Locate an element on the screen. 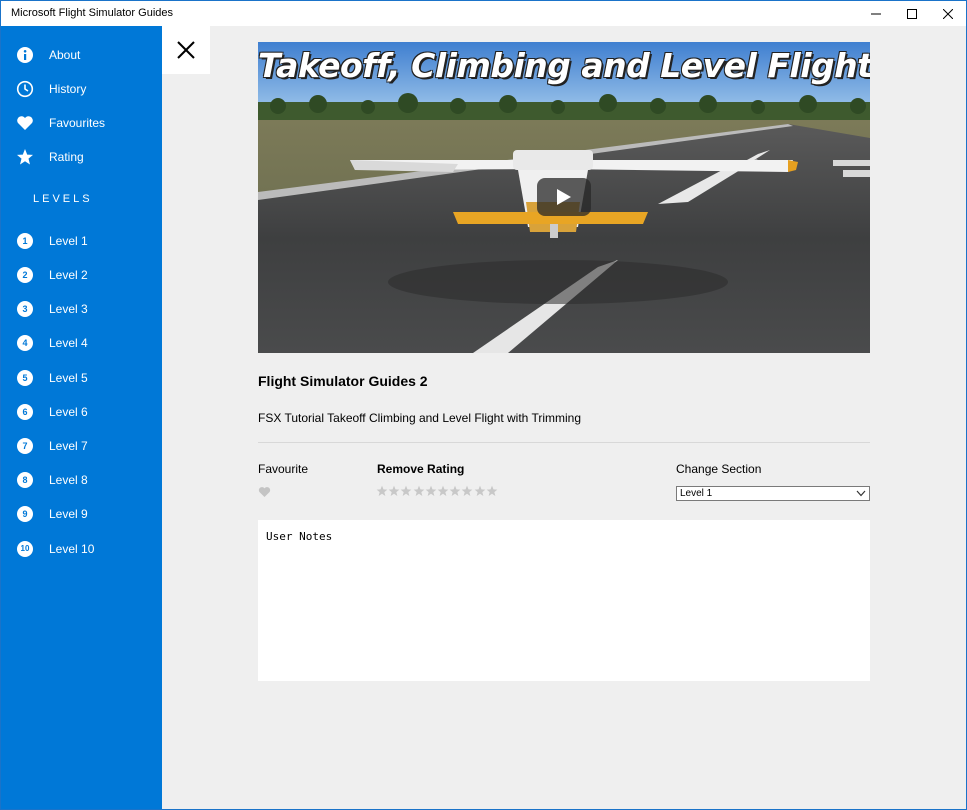  play-button is located at coordinates (564, 197).